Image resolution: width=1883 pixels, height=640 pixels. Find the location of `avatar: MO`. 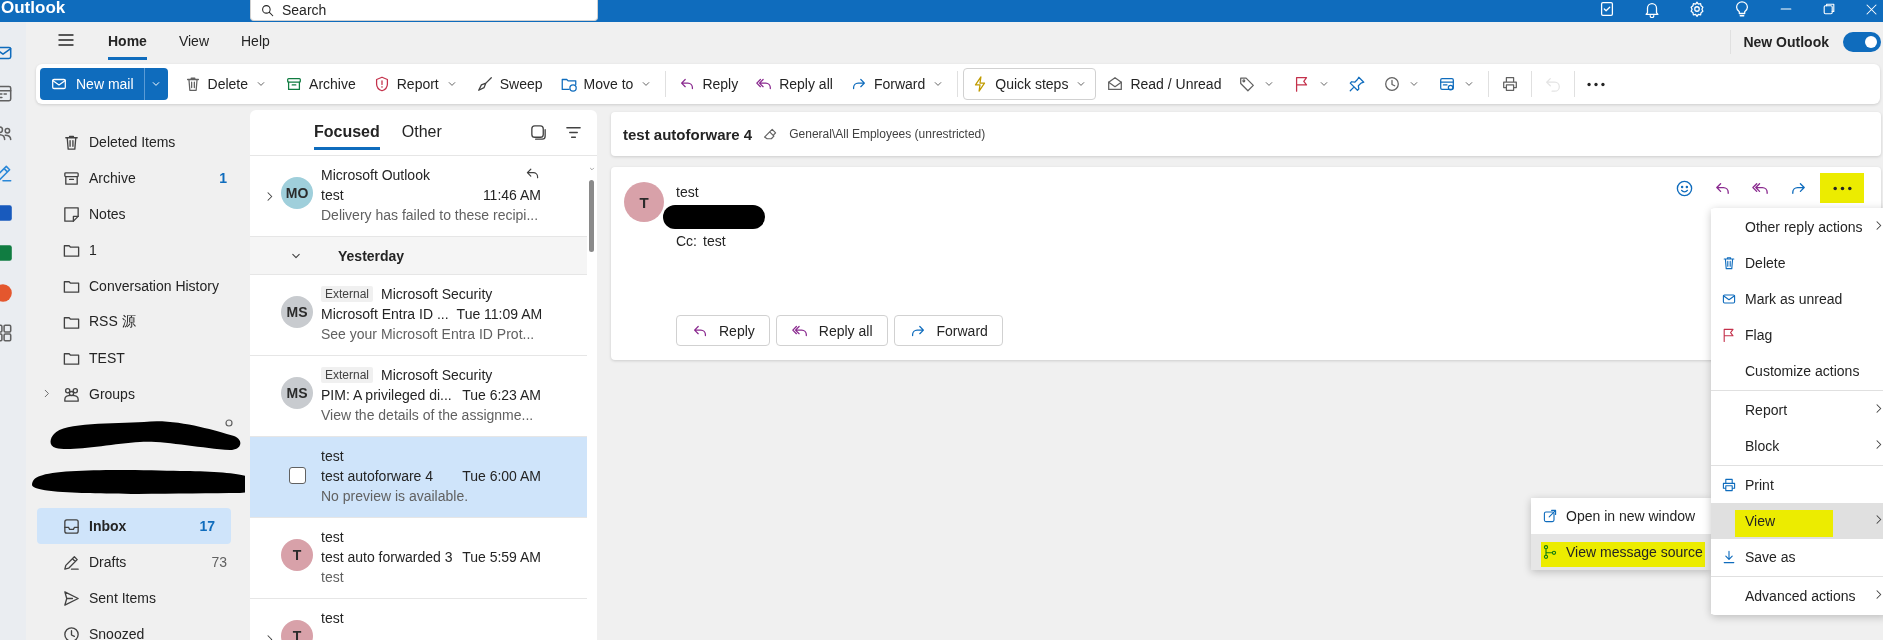

avatar: MO is located at coordinates (297, 193).